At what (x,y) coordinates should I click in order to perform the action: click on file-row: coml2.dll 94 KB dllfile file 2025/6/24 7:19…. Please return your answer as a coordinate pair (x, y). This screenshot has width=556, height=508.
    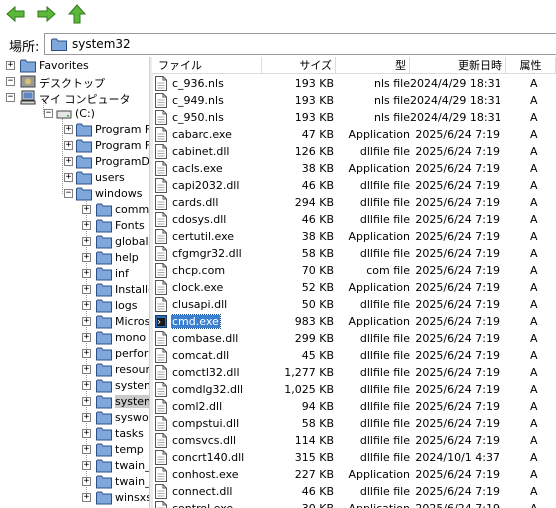
    Looking at the image, I should click on (354, 406).